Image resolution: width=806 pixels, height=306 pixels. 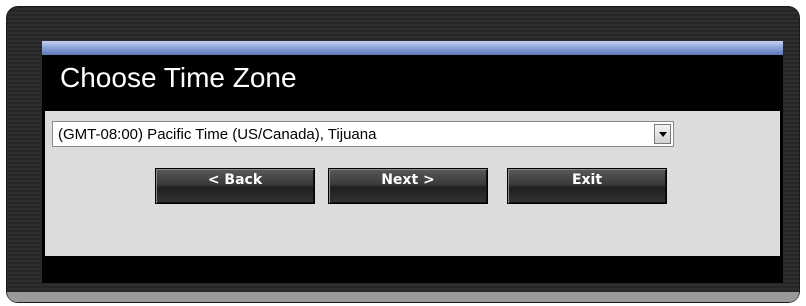 I want to click on dialog-header-bar, so click(x=412, y=48).